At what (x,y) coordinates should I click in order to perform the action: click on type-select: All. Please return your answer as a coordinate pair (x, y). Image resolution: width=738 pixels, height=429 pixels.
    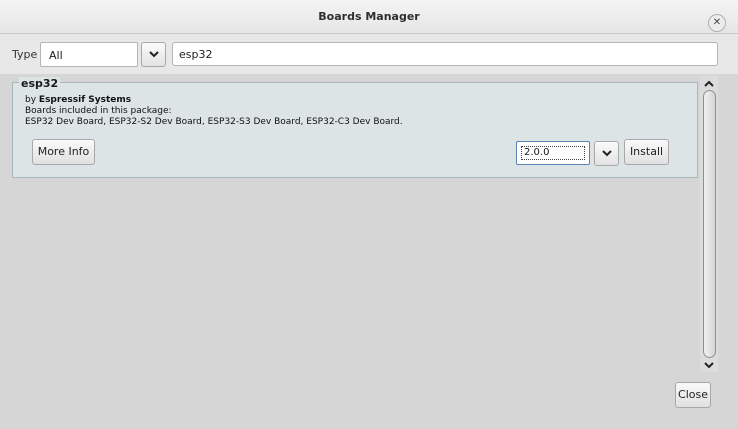
    Looking at the image, I should click on (89, 54).